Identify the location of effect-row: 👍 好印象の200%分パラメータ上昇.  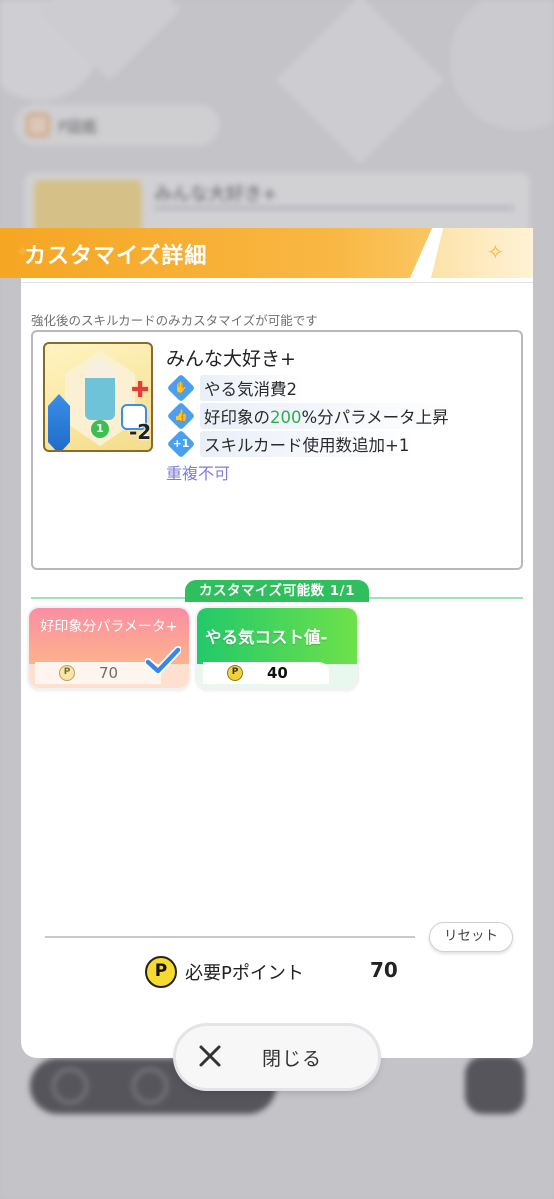
(310, 416).